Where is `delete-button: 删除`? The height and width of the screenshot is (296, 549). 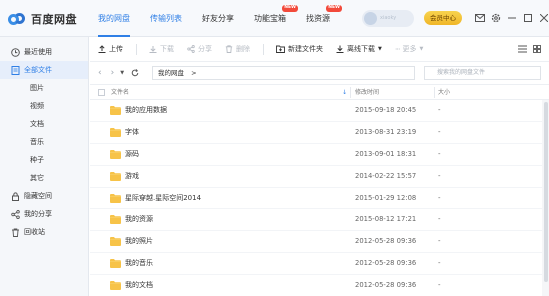
delete-button: 删除 is located at coordinates (237, 49).